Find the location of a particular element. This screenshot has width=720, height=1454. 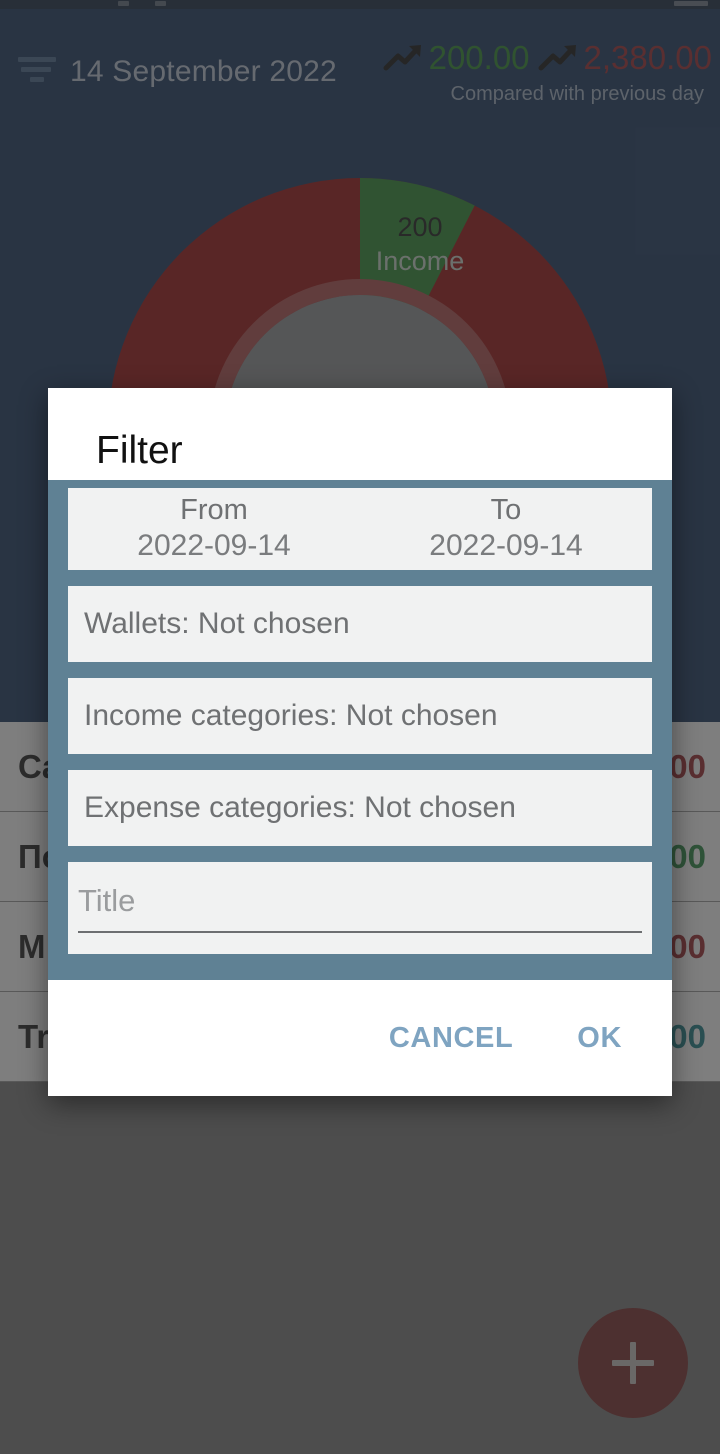

date-range-field: From 2022-09-14 To 2022-09-14 is located at coordinates (360, 529).